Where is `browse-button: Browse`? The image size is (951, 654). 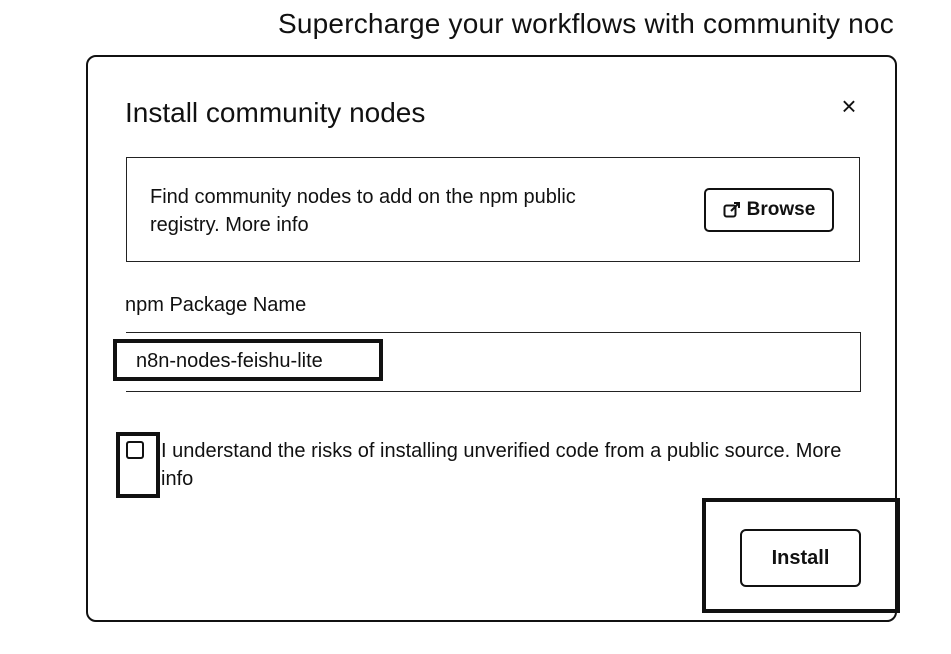
browse-button: Browse is located at coordinates (769, 210).